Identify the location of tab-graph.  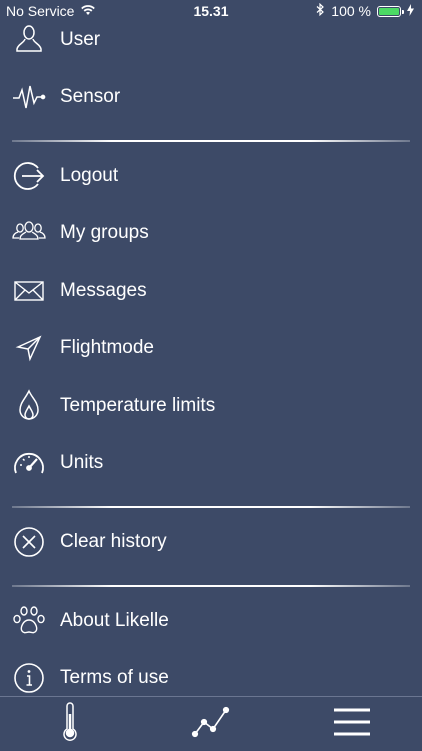
(211, 724).